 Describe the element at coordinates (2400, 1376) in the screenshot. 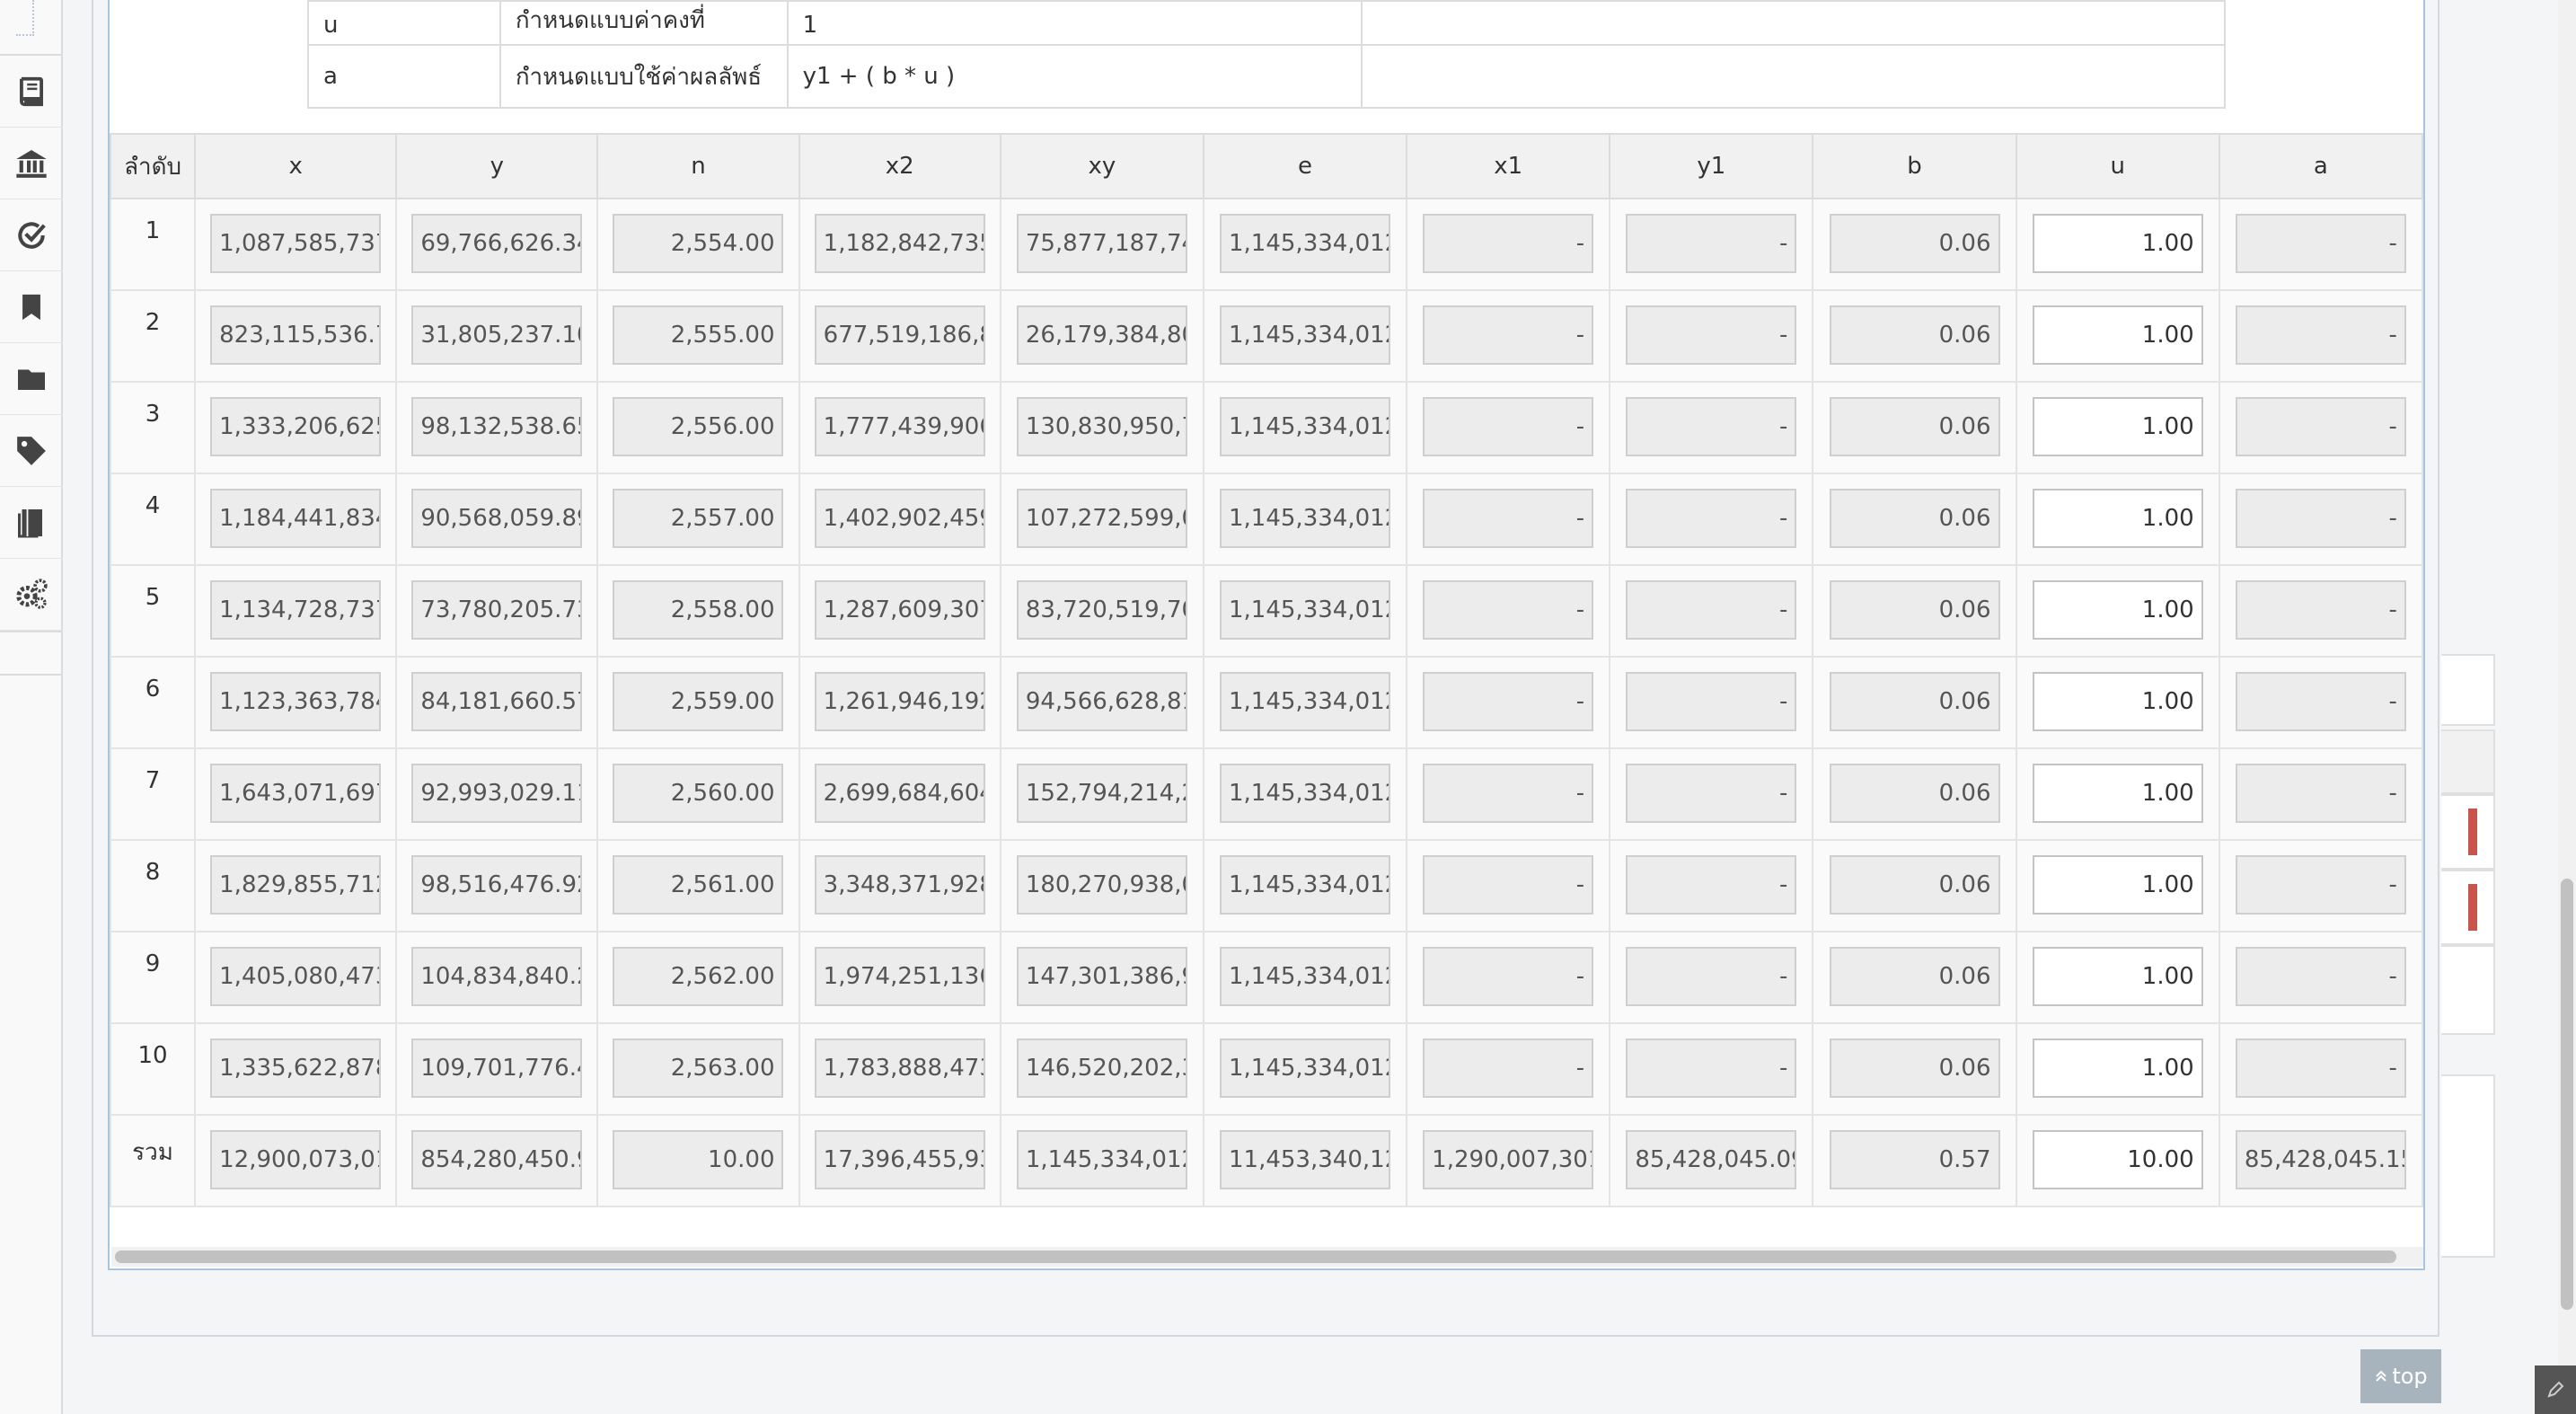

I see `back-to-top-button: top` at that location.